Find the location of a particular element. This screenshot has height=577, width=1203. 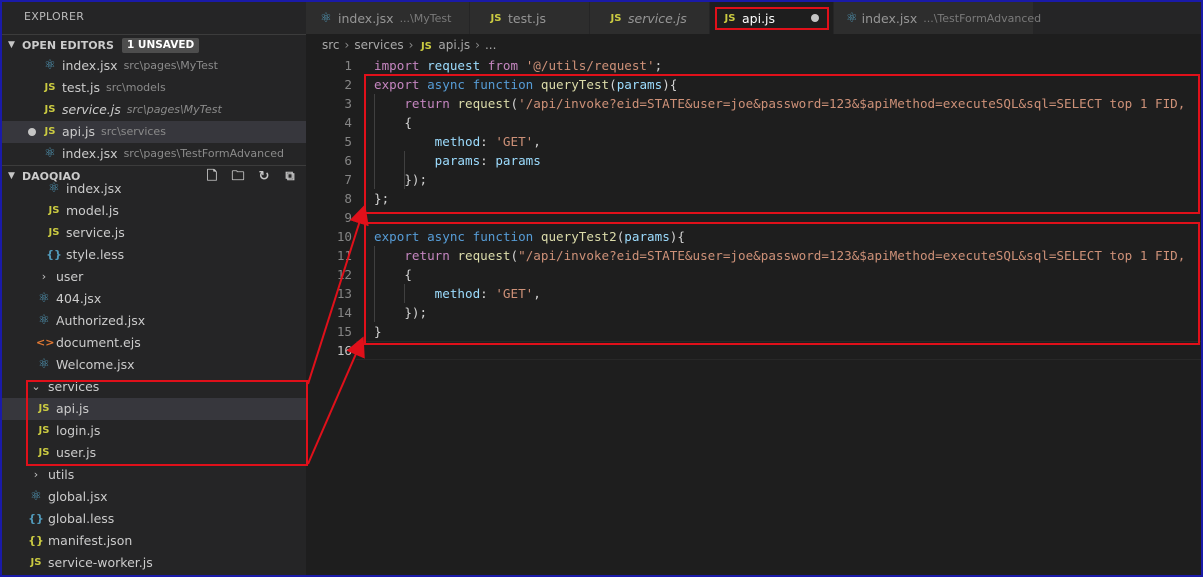

tab-api-js: JS api.js is located at coordinates (772, 18).